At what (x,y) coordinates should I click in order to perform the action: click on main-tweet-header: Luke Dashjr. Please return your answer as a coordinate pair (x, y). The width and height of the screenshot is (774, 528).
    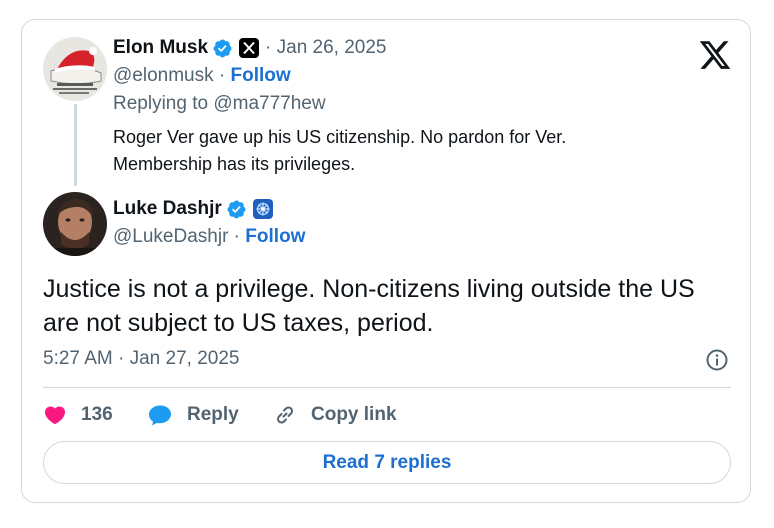
    Looking at the image, I should click on (193, 209).